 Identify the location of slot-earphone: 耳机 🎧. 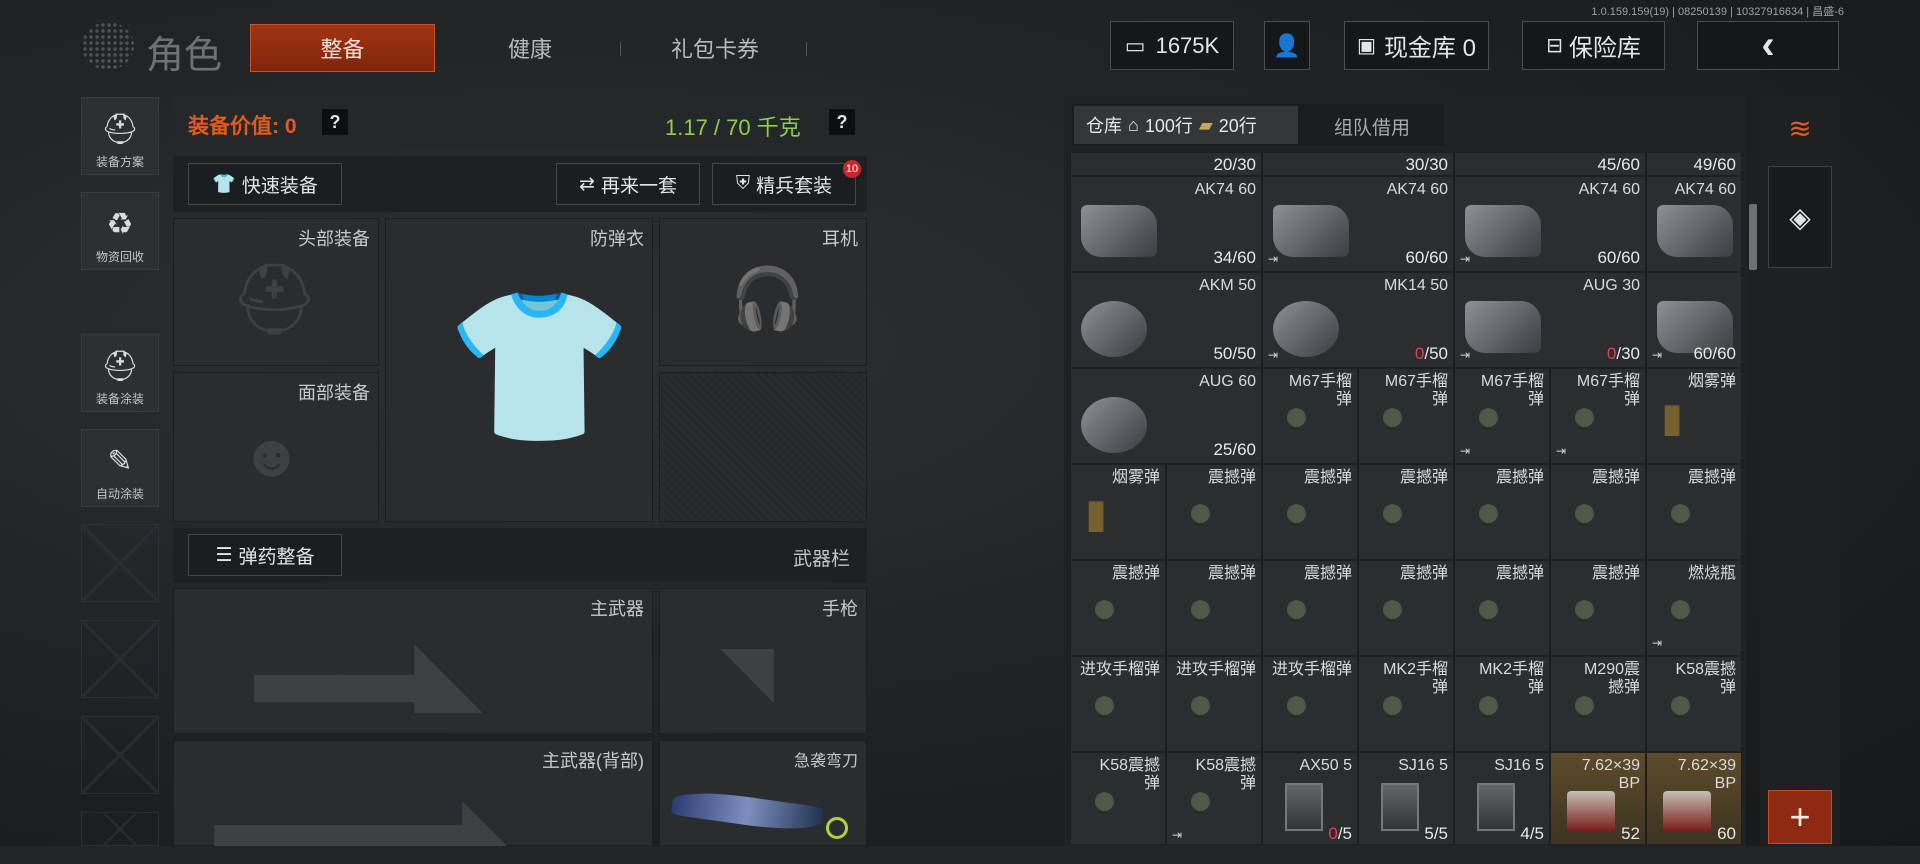
(763, 292).